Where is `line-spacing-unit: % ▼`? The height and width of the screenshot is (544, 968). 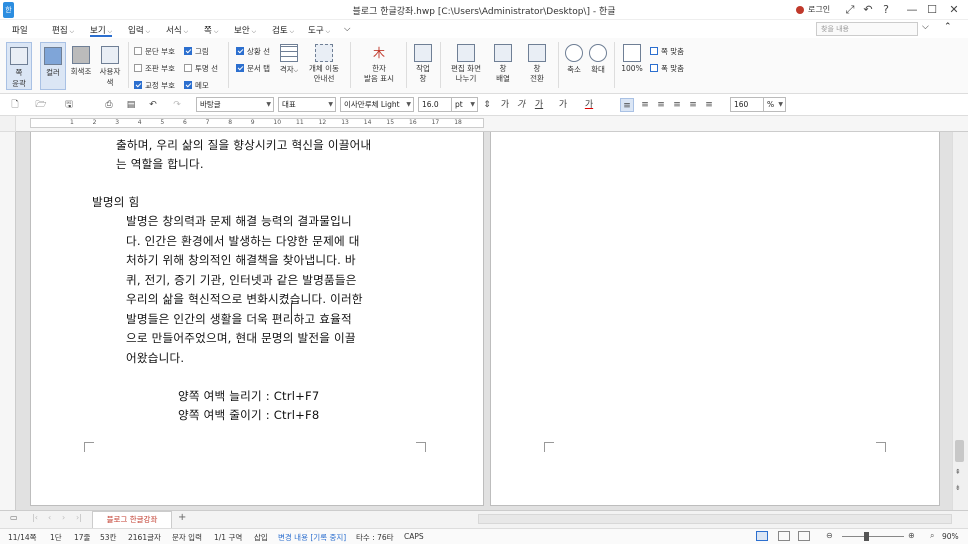
line-spacing-unit: % ▼ is located at coordinates (775, 104).